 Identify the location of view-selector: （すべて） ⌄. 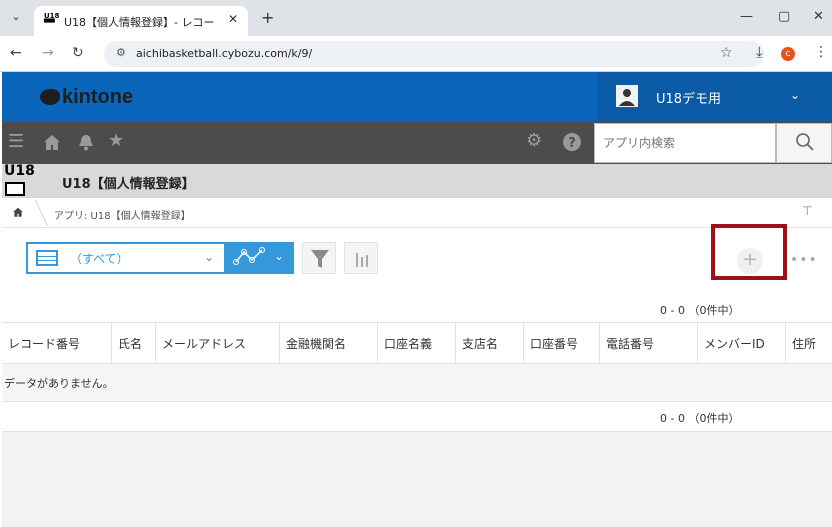
(126, 258).